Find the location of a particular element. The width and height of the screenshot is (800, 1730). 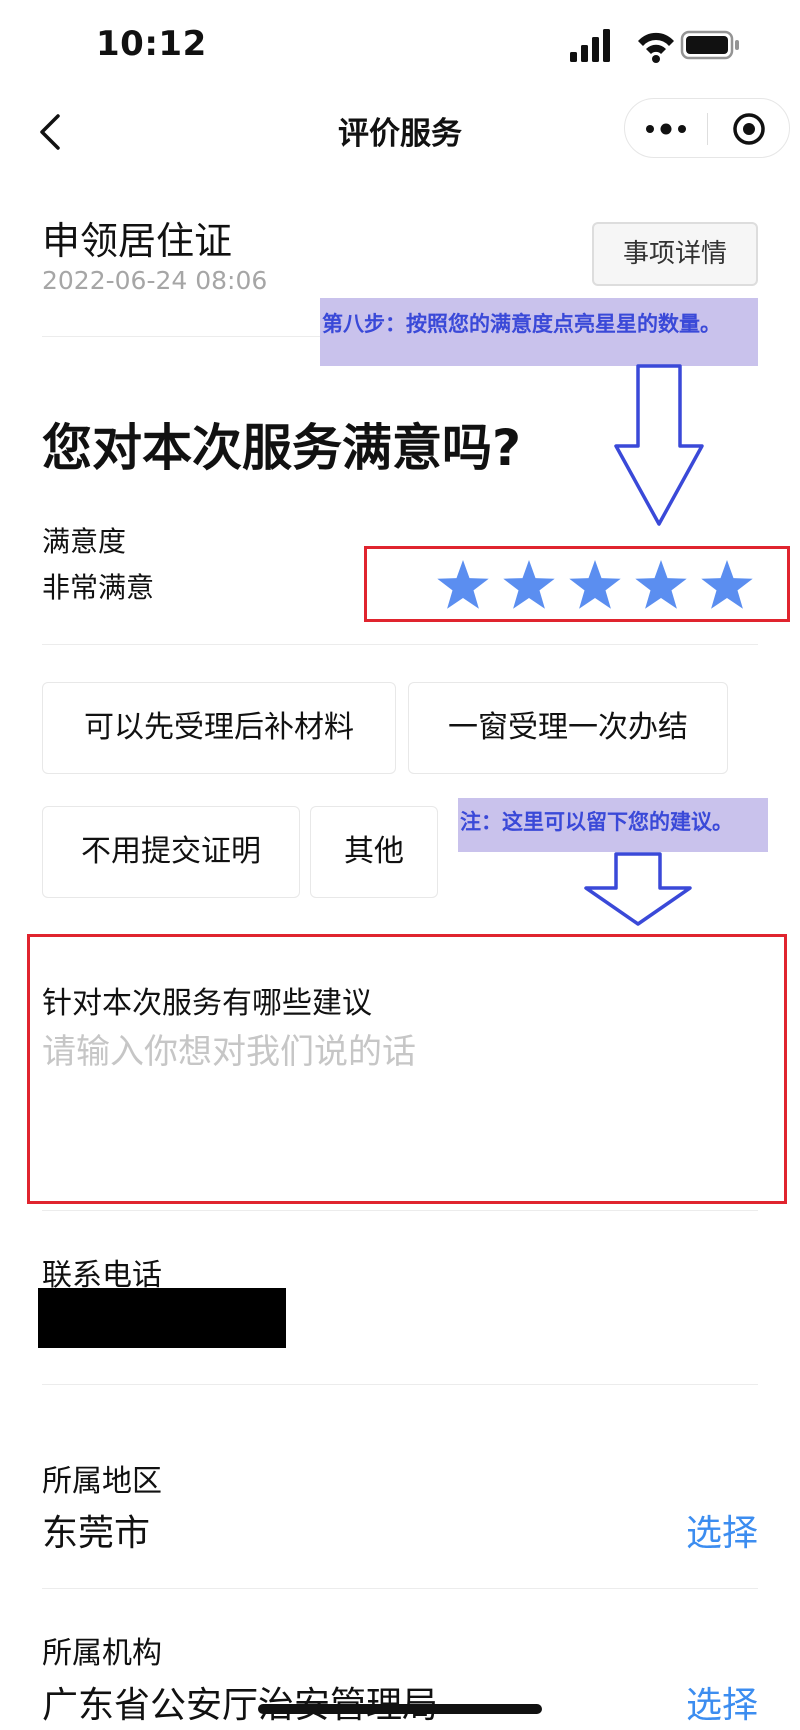

wifi-icon is located at coordinates (656, 47).